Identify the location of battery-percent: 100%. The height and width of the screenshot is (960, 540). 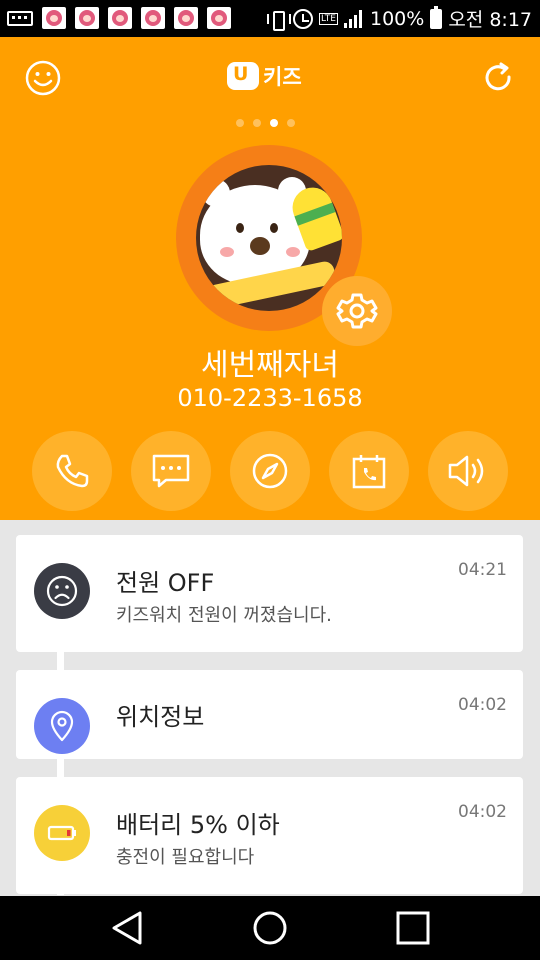
(397, 18).